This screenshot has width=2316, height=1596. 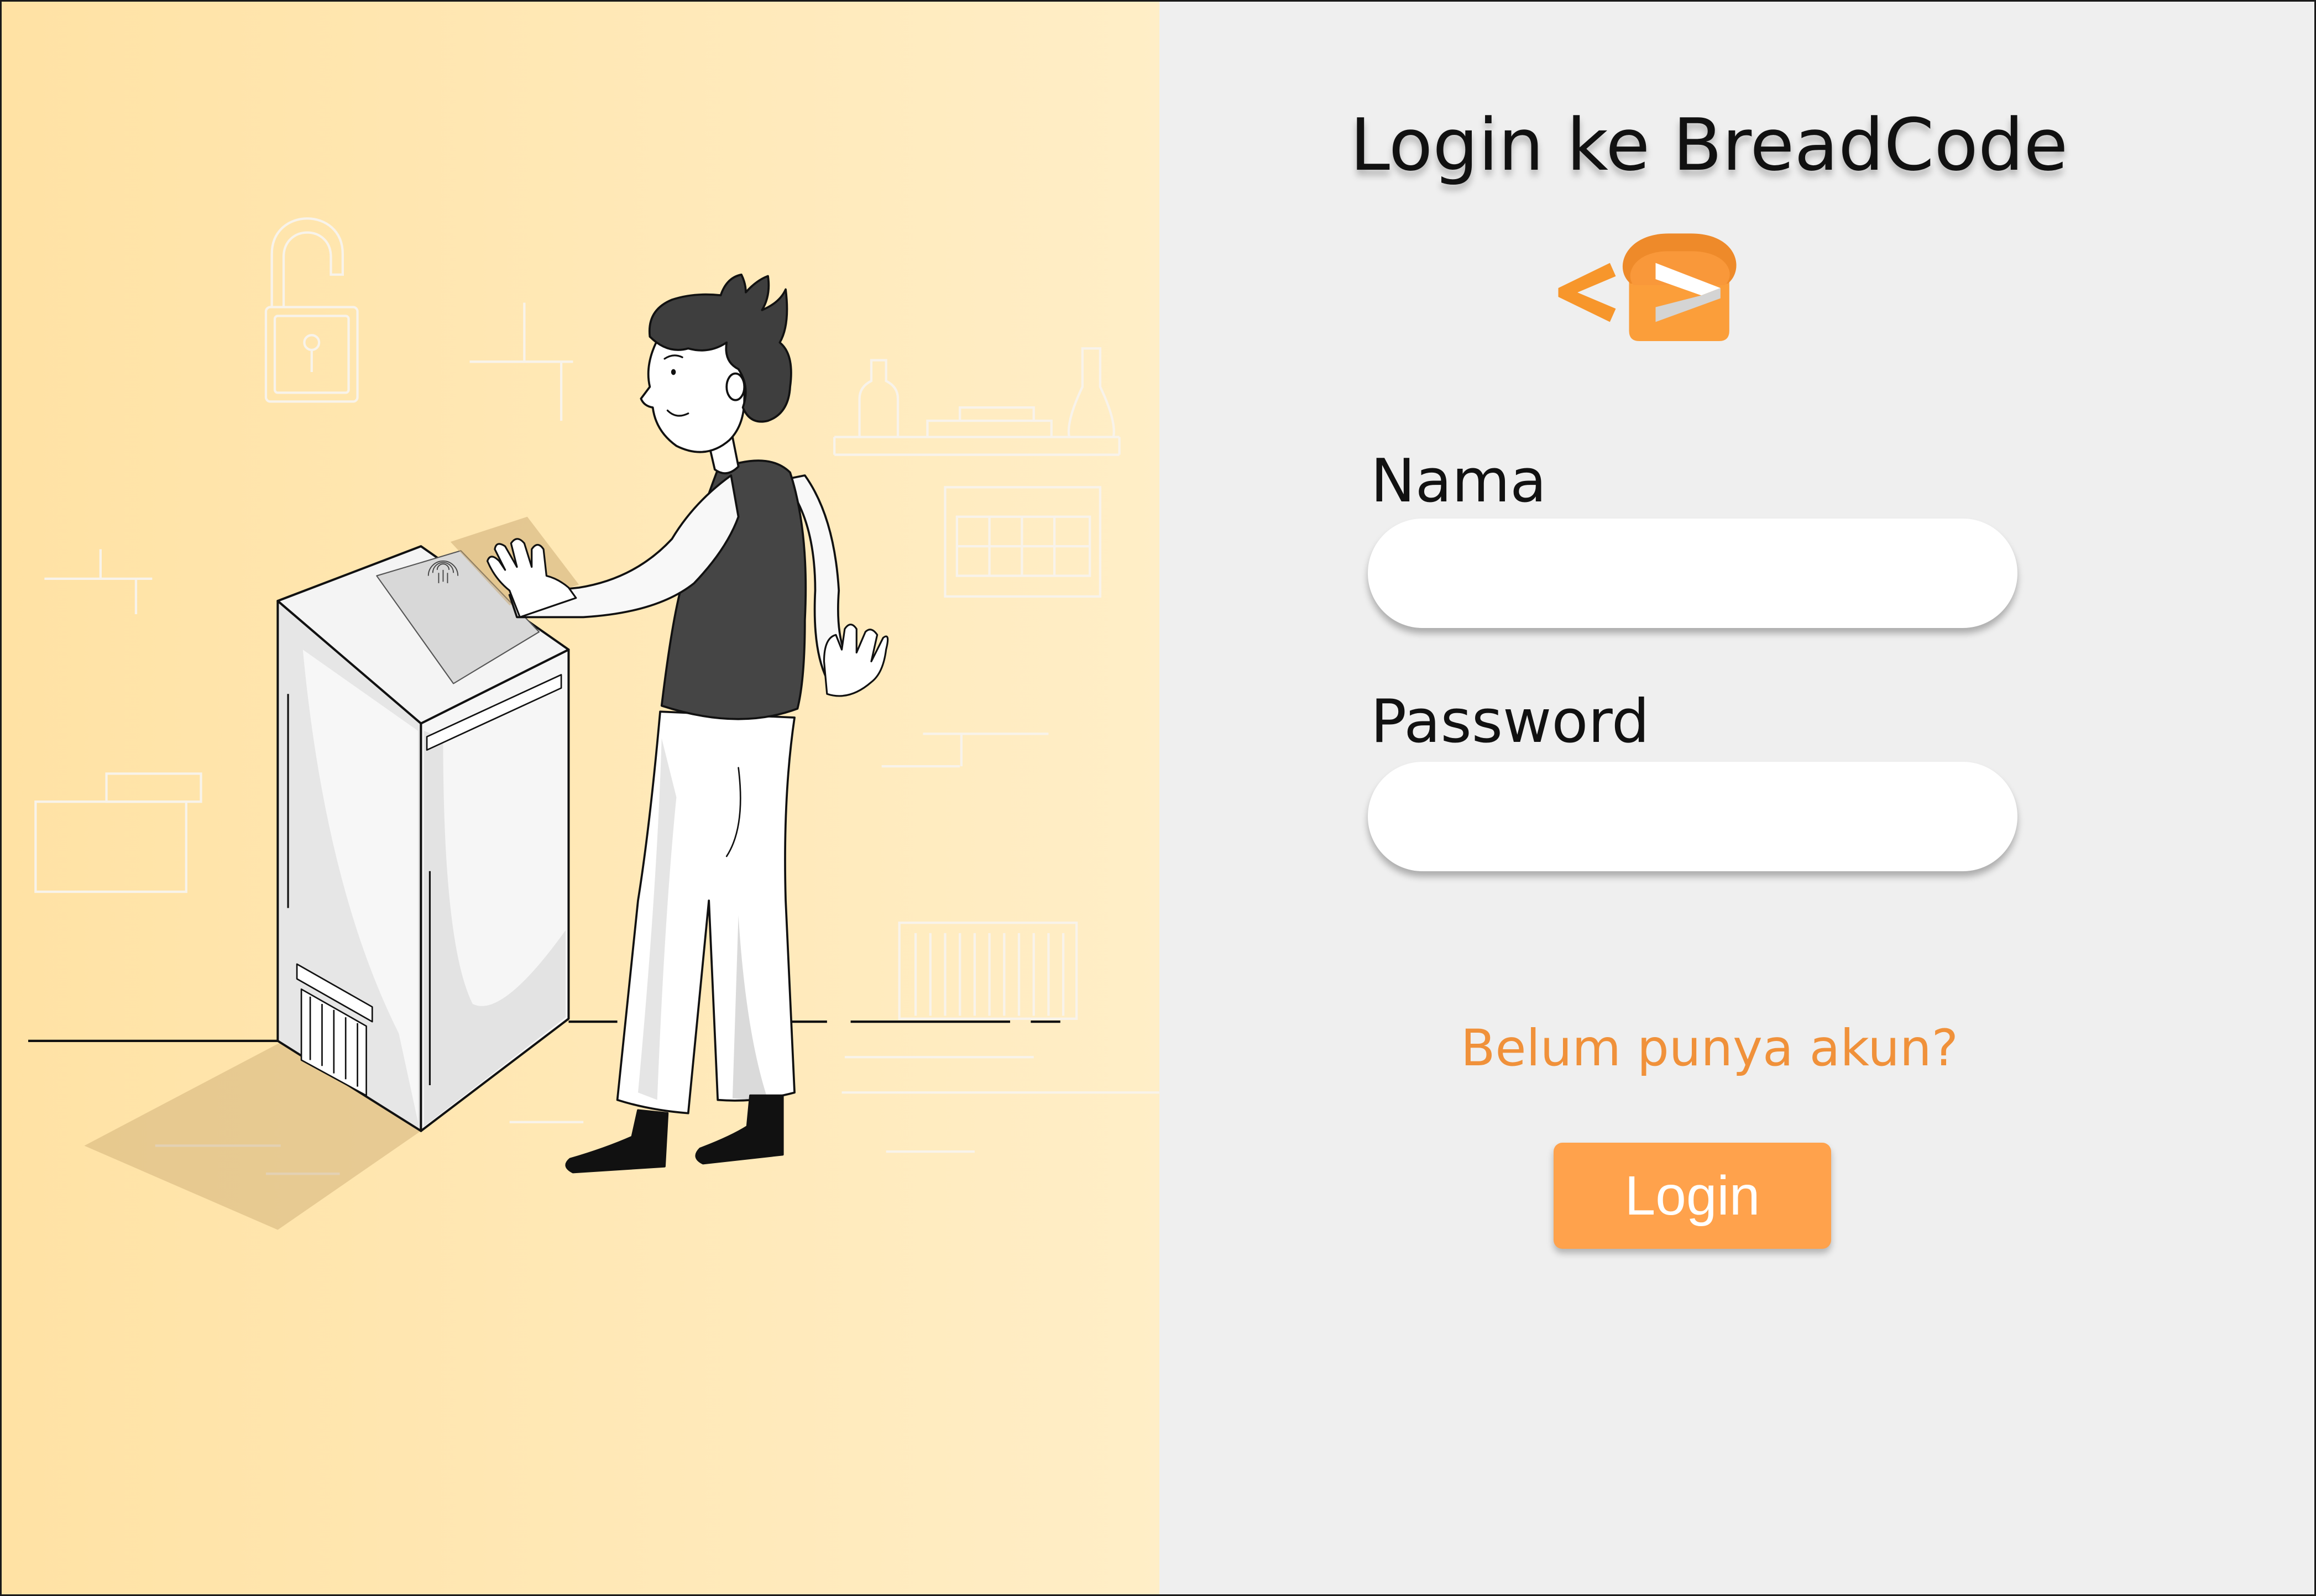 What do you see at coordinates (716, 363) in the screenshot?
I see `head` at bounding box center [716, 363].